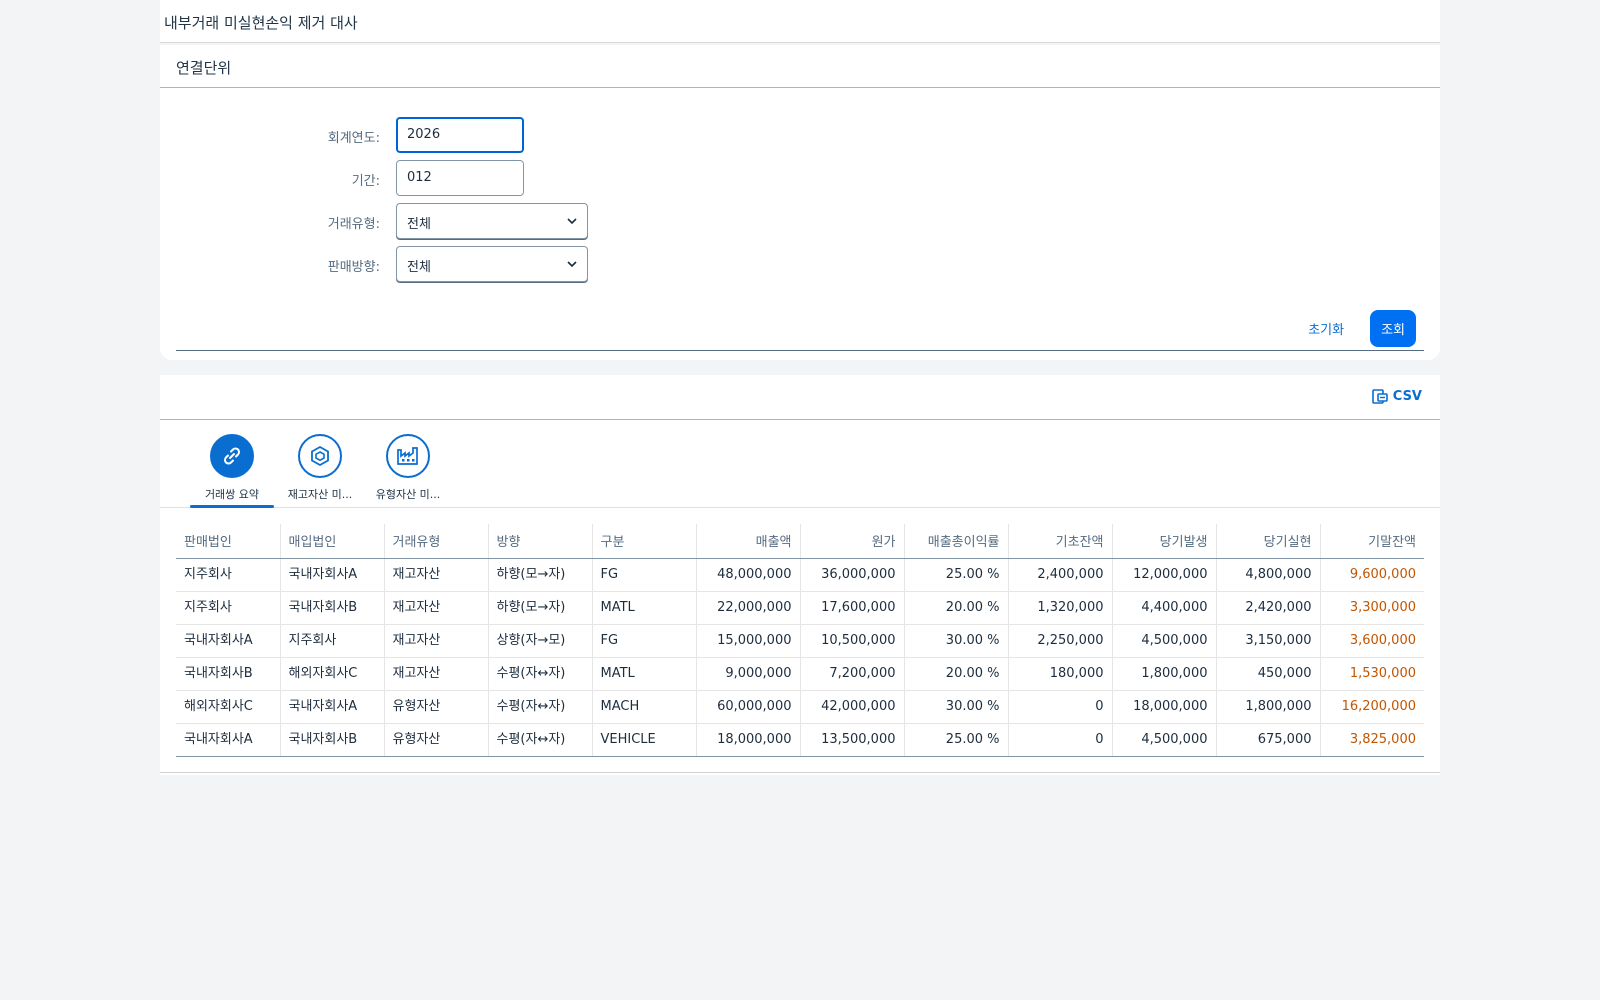 This screenshot has width=1600, height=1000. What do you see at coordinates (800, 66) in the screenshot?
I see `filter-panel-title: 연결단위` at bounding box center [800, 66].